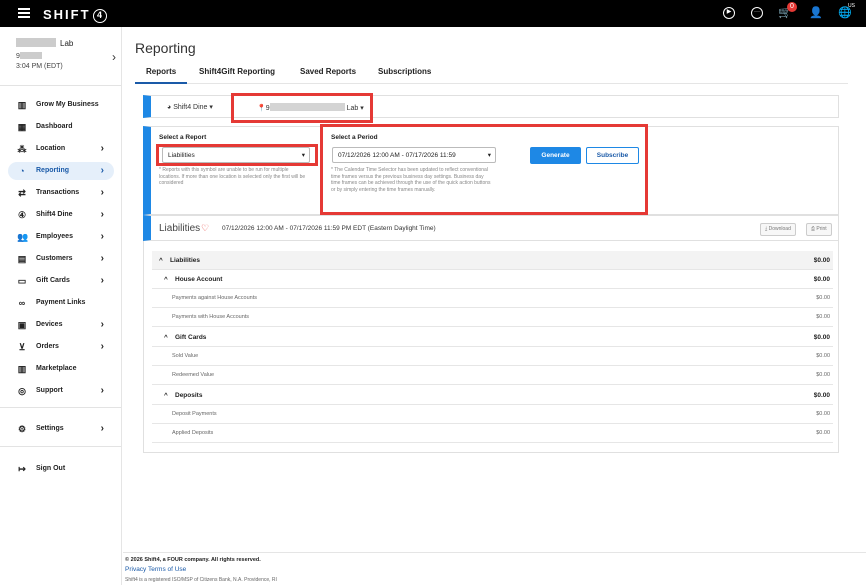 The image size is (866, 585). Describe the element at coordinates (22, 281) in the screenshot. I see `gift-card-icon: ▭` at that location.